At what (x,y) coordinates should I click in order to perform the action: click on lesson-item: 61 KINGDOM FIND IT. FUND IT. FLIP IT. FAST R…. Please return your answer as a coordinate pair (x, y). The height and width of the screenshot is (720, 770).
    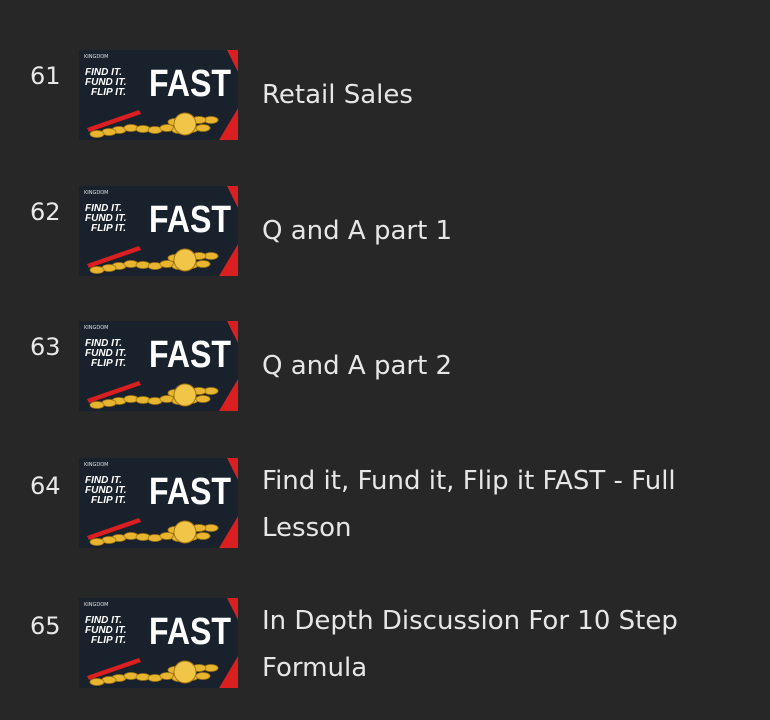
    Looking at the image, I should click on (385, 100).